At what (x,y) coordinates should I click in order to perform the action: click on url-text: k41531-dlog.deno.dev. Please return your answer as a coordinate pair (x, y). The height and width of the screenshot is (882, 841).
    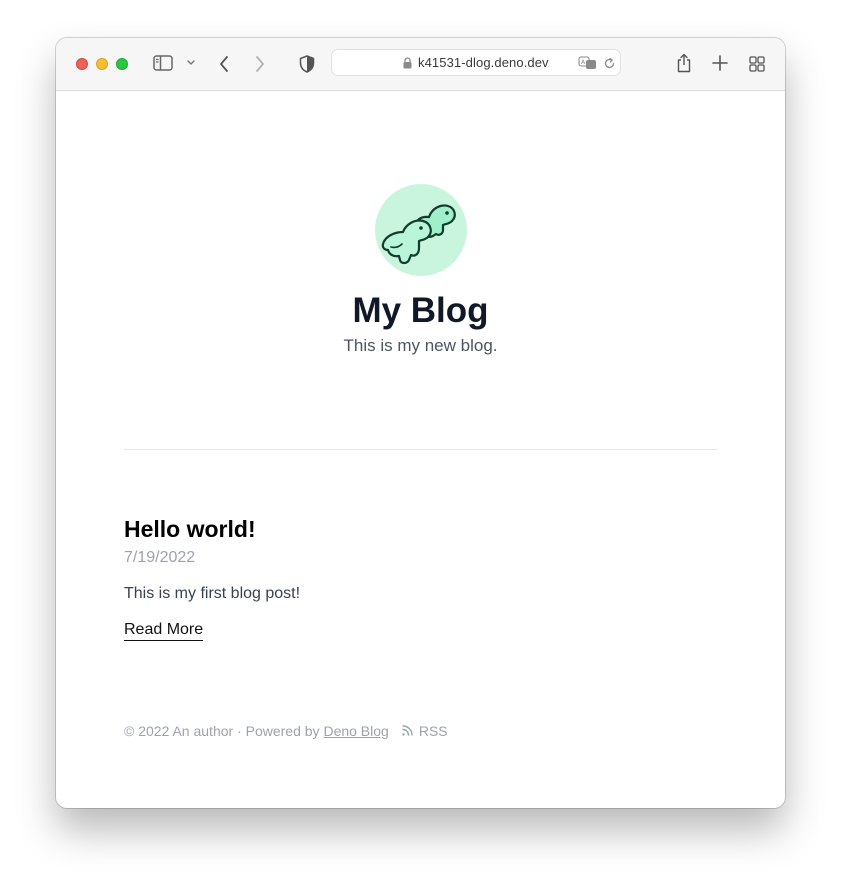
    Looking at the image, I should click on (483, 62).